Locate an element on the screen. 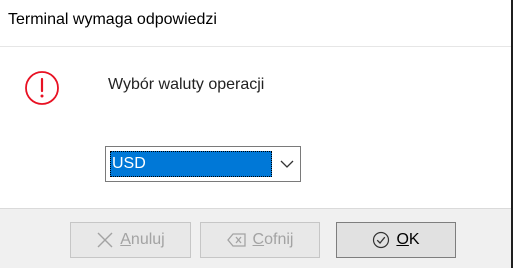 This screenshot has height=268, width=516. check-circle-icon is located at coordinates (381, 240).